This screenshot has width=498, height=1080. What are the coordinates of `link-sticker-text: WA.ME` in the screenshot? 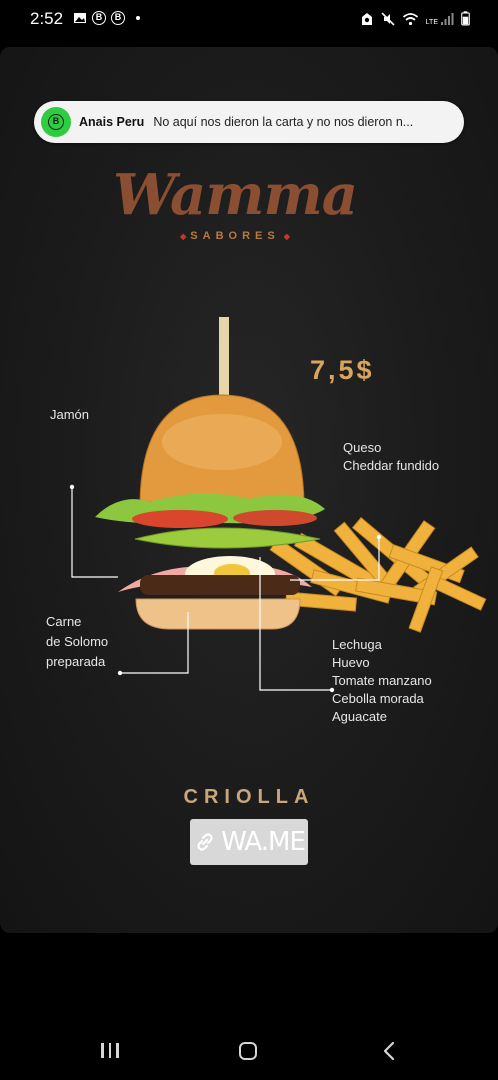 It's located at (263, 842).